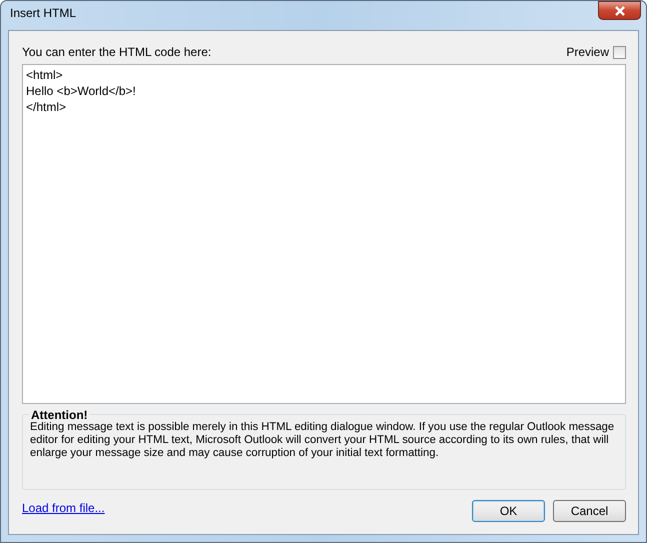 Image resolution: width=647 pixels, height=543 pixels. Describe the element at coordinates (619, 52) in the screenshot. I see `preview-checkbox` at that location.